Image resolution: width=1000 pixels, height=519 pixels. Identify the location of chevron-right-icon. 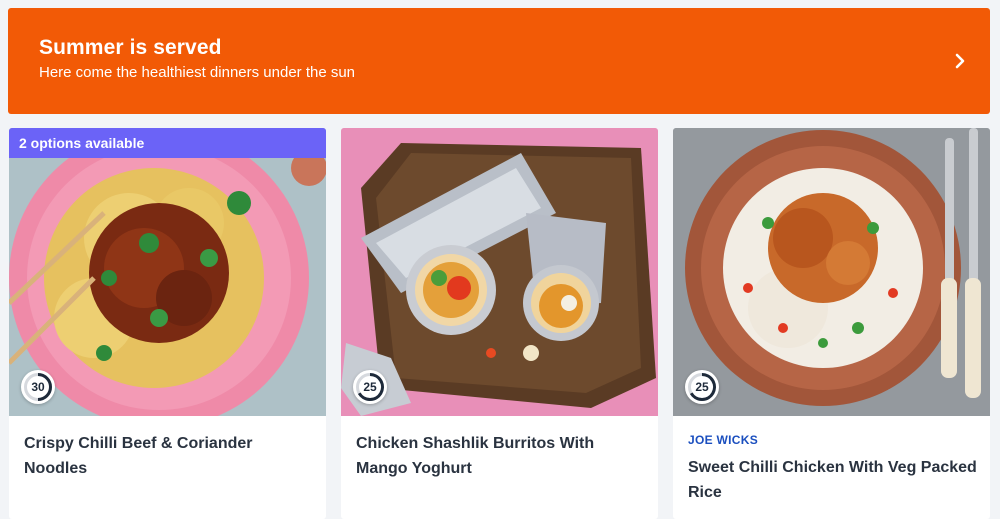
(960, 61).